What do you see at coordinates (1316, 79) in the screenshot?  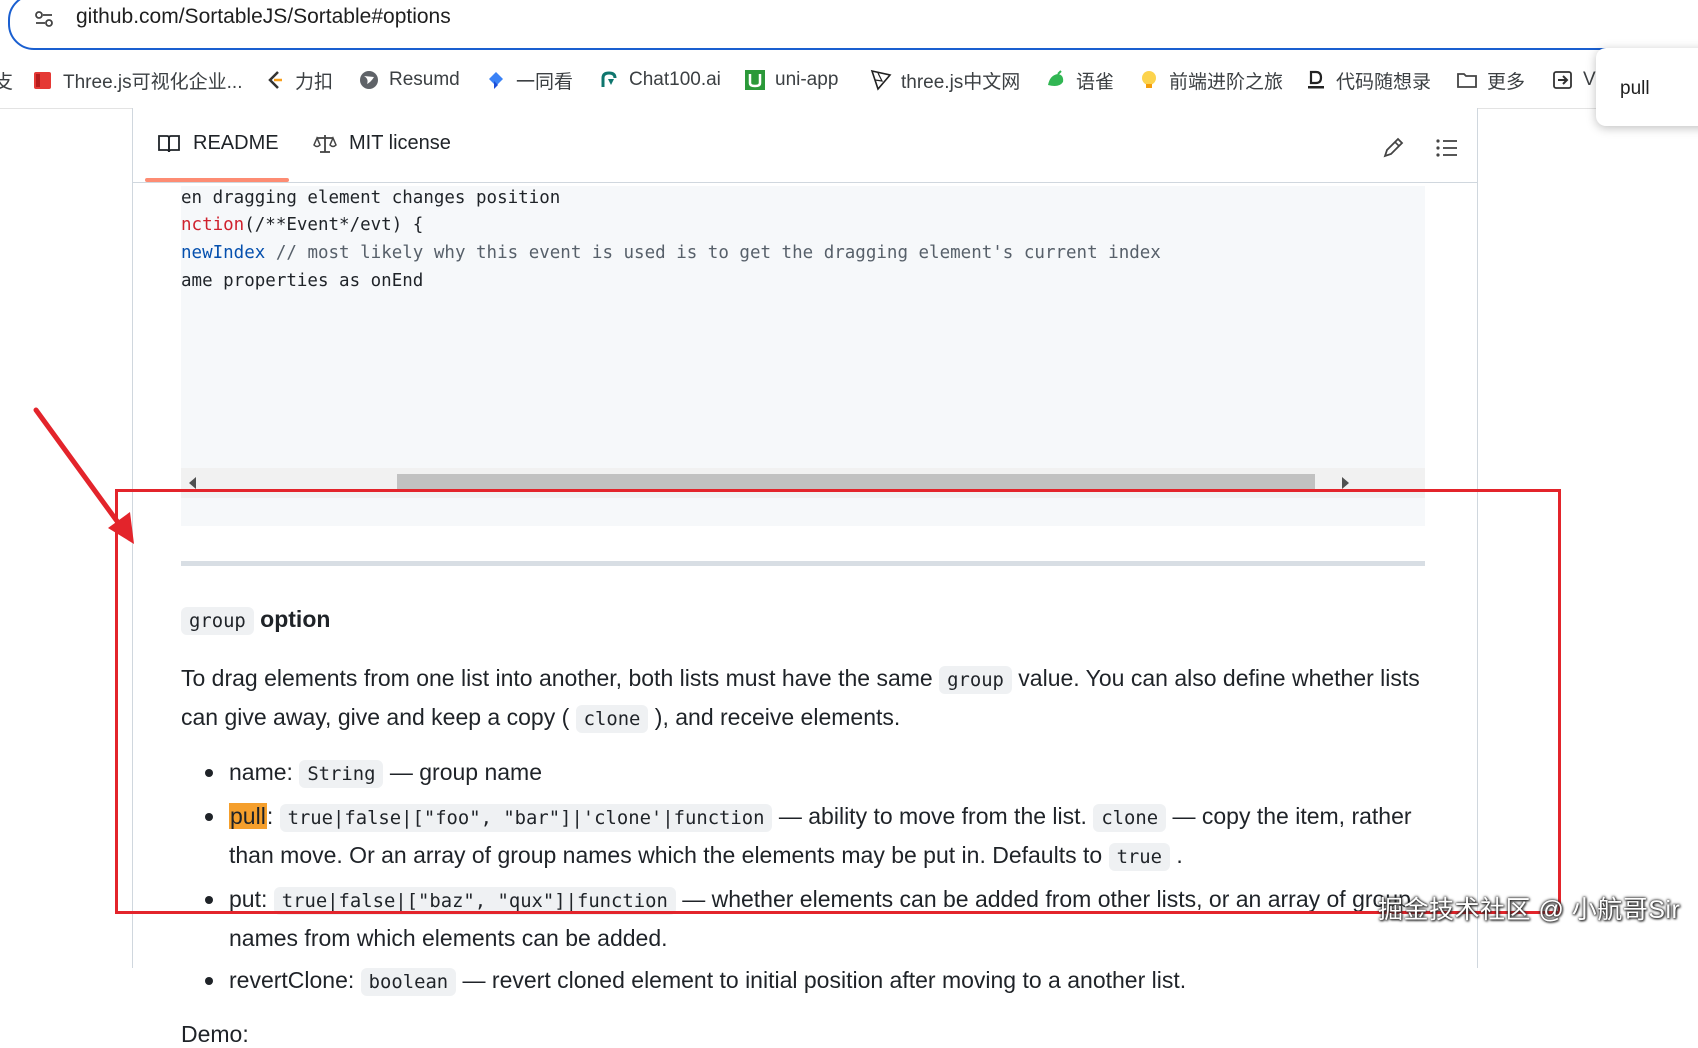 I see `download-icon` at bounding box center [1316, 79].